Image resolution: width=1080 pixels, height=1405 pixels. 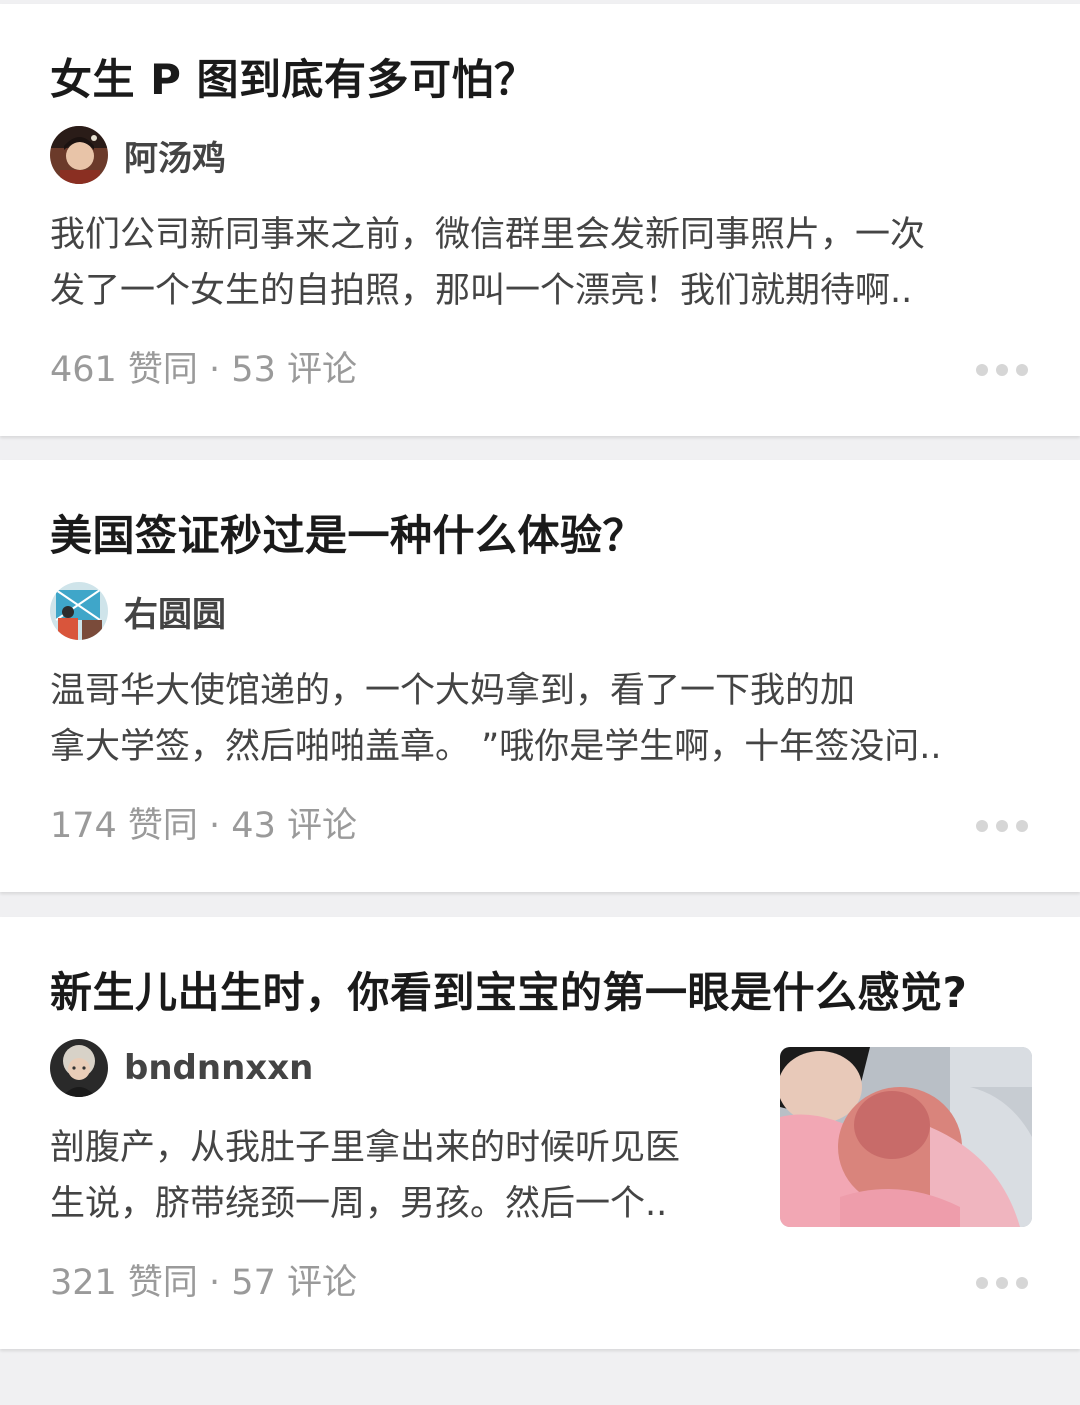 I want to click on author-name: bndnnxxn, so click(x=218, y=1068).